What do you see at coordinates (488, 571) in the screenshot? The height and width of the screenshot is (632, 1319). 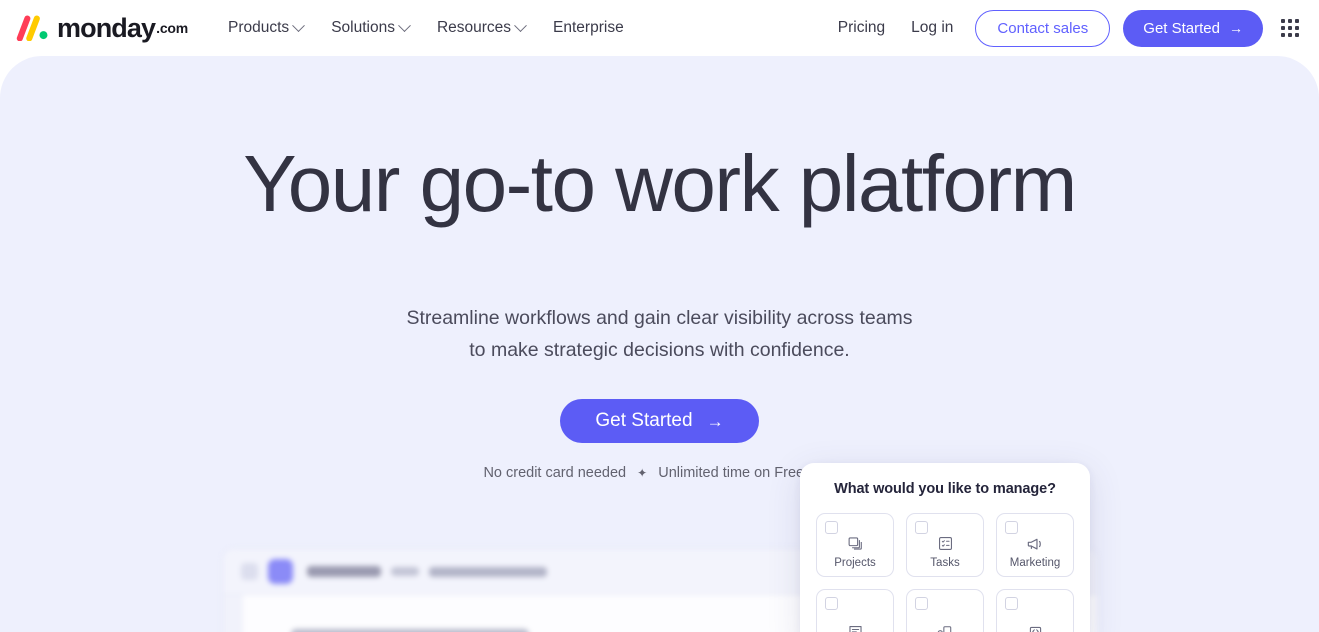 I see `product-preview-brand-word3` at bounding box center [488, 571].